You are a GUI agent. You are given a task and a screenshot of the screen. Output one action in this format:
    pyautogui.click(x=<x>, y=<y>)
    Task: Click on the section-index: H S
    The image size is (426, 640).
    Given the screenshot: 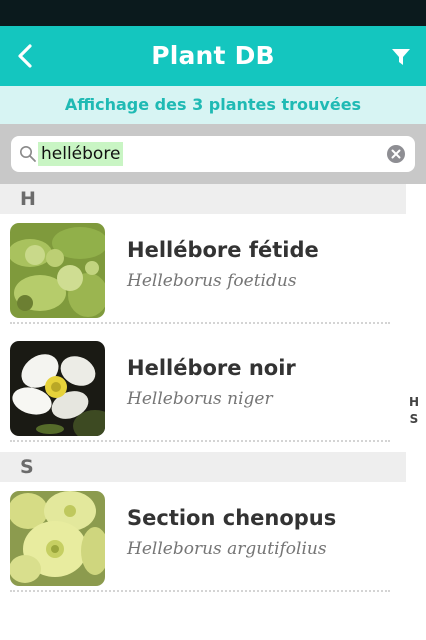 What is the action you would take?
    pyautogui.click(x=414, y=411)
    